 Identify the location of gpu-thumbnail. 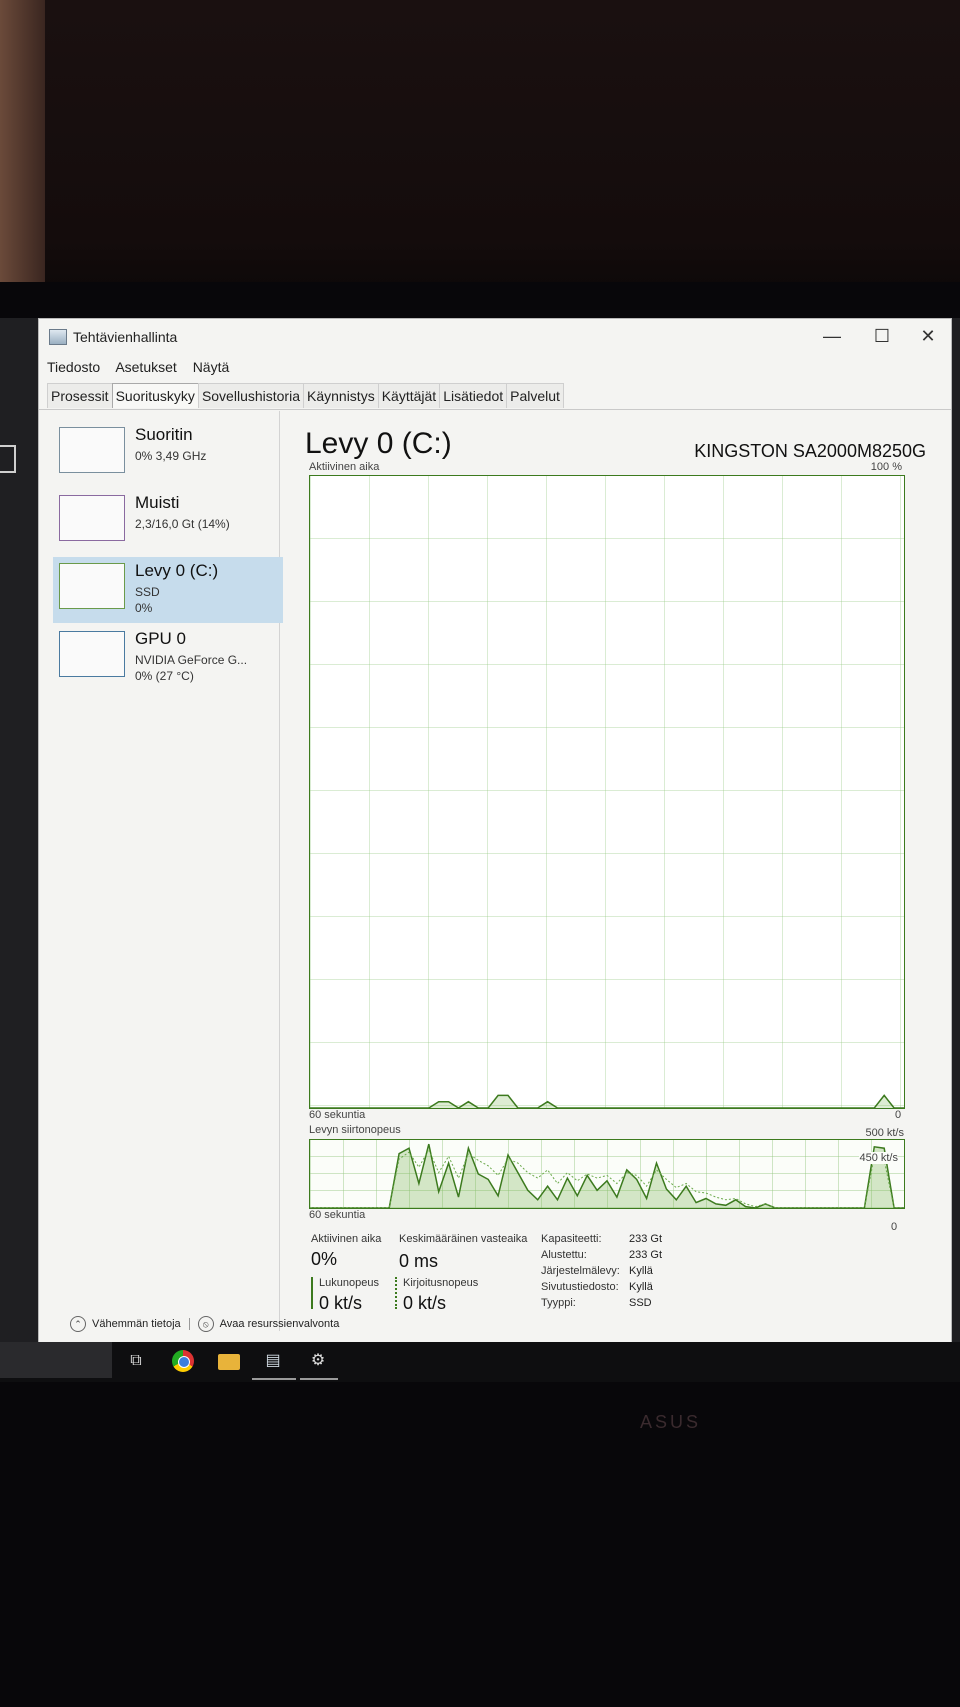
(92, 654).